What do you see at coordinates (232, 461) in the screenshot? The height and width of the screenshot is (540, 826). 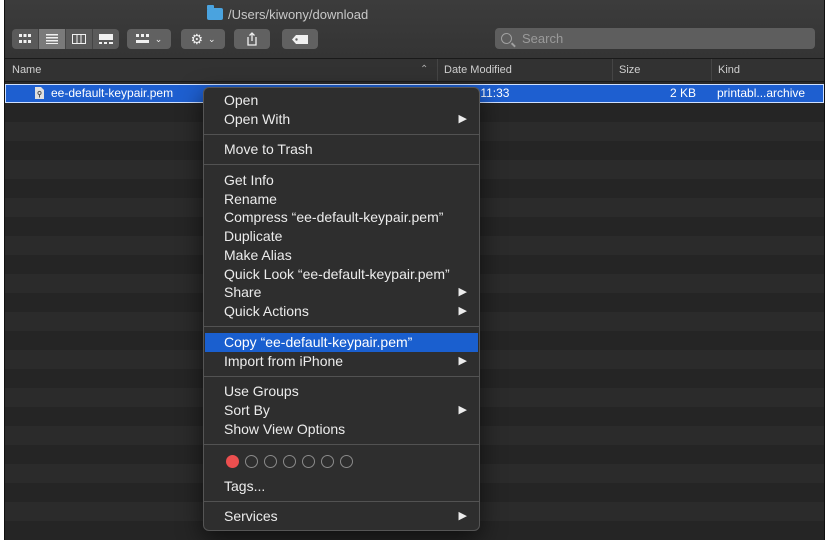 I see `tag-red-dot` at bounding box center [232, 461].